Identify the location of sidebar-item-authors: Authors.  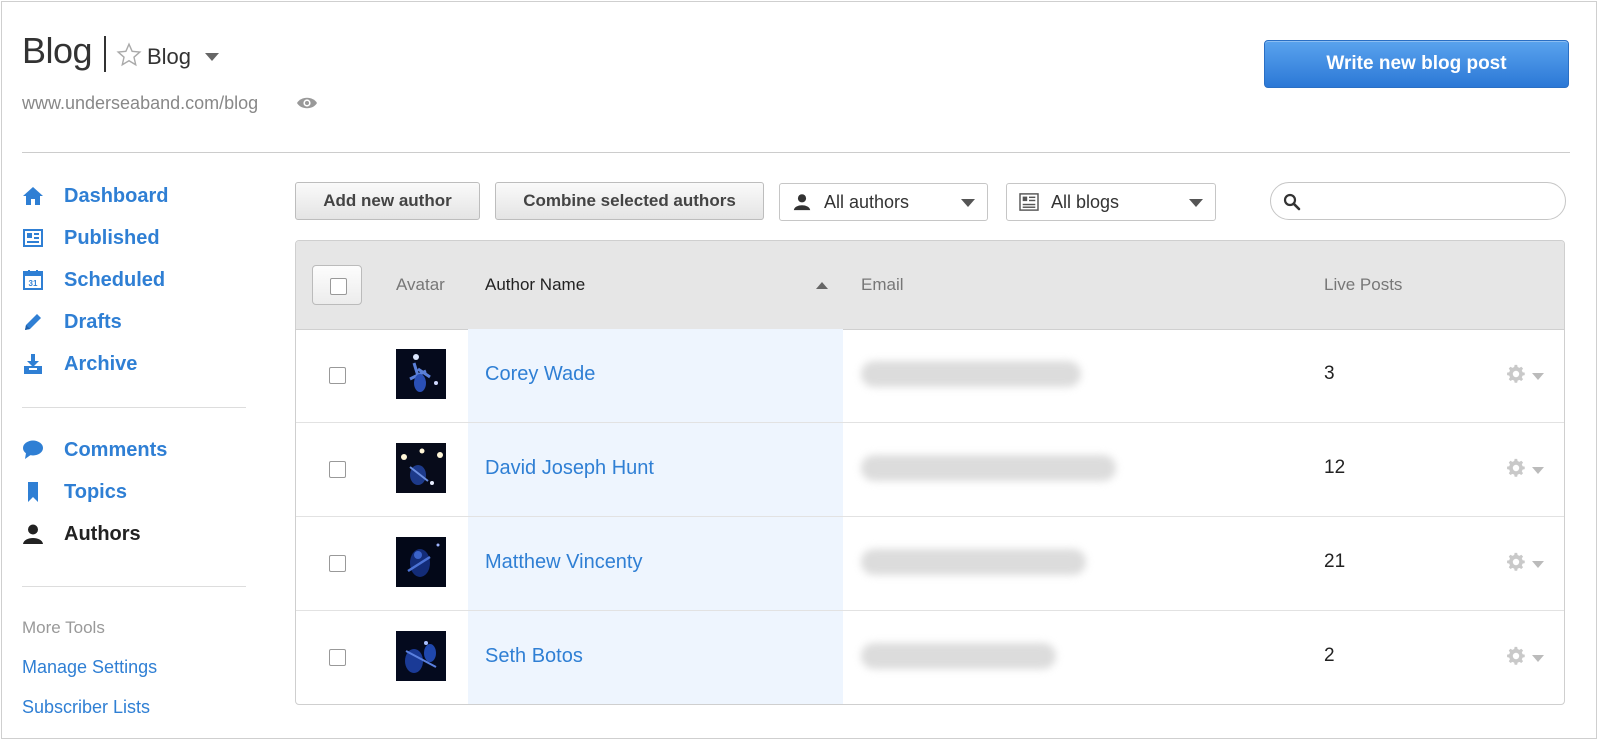
(81, 534).